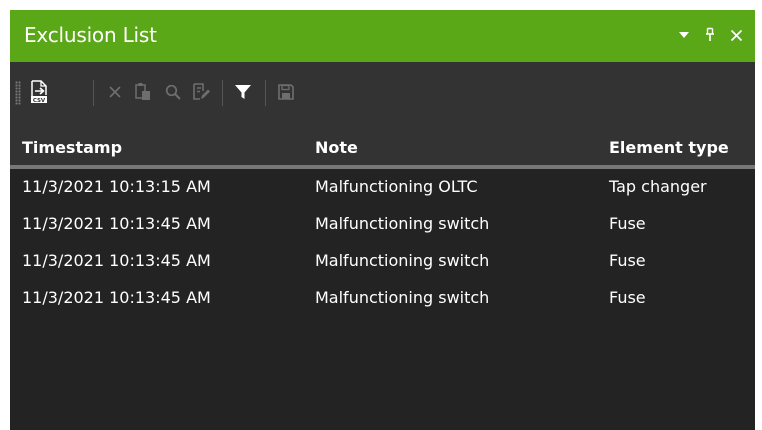 Image resolution: width=762 pixels, height=430 pixels. I want to click on save-button, so click(286, 92).